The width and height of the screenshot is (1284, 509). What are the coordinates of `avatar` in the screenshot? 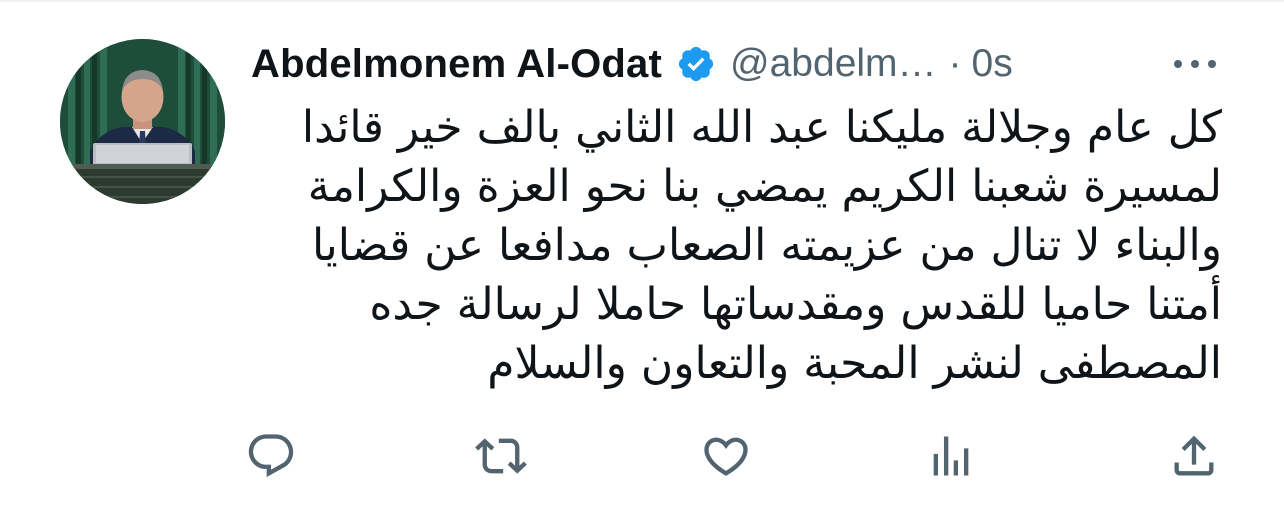 It's located at (142, 121).